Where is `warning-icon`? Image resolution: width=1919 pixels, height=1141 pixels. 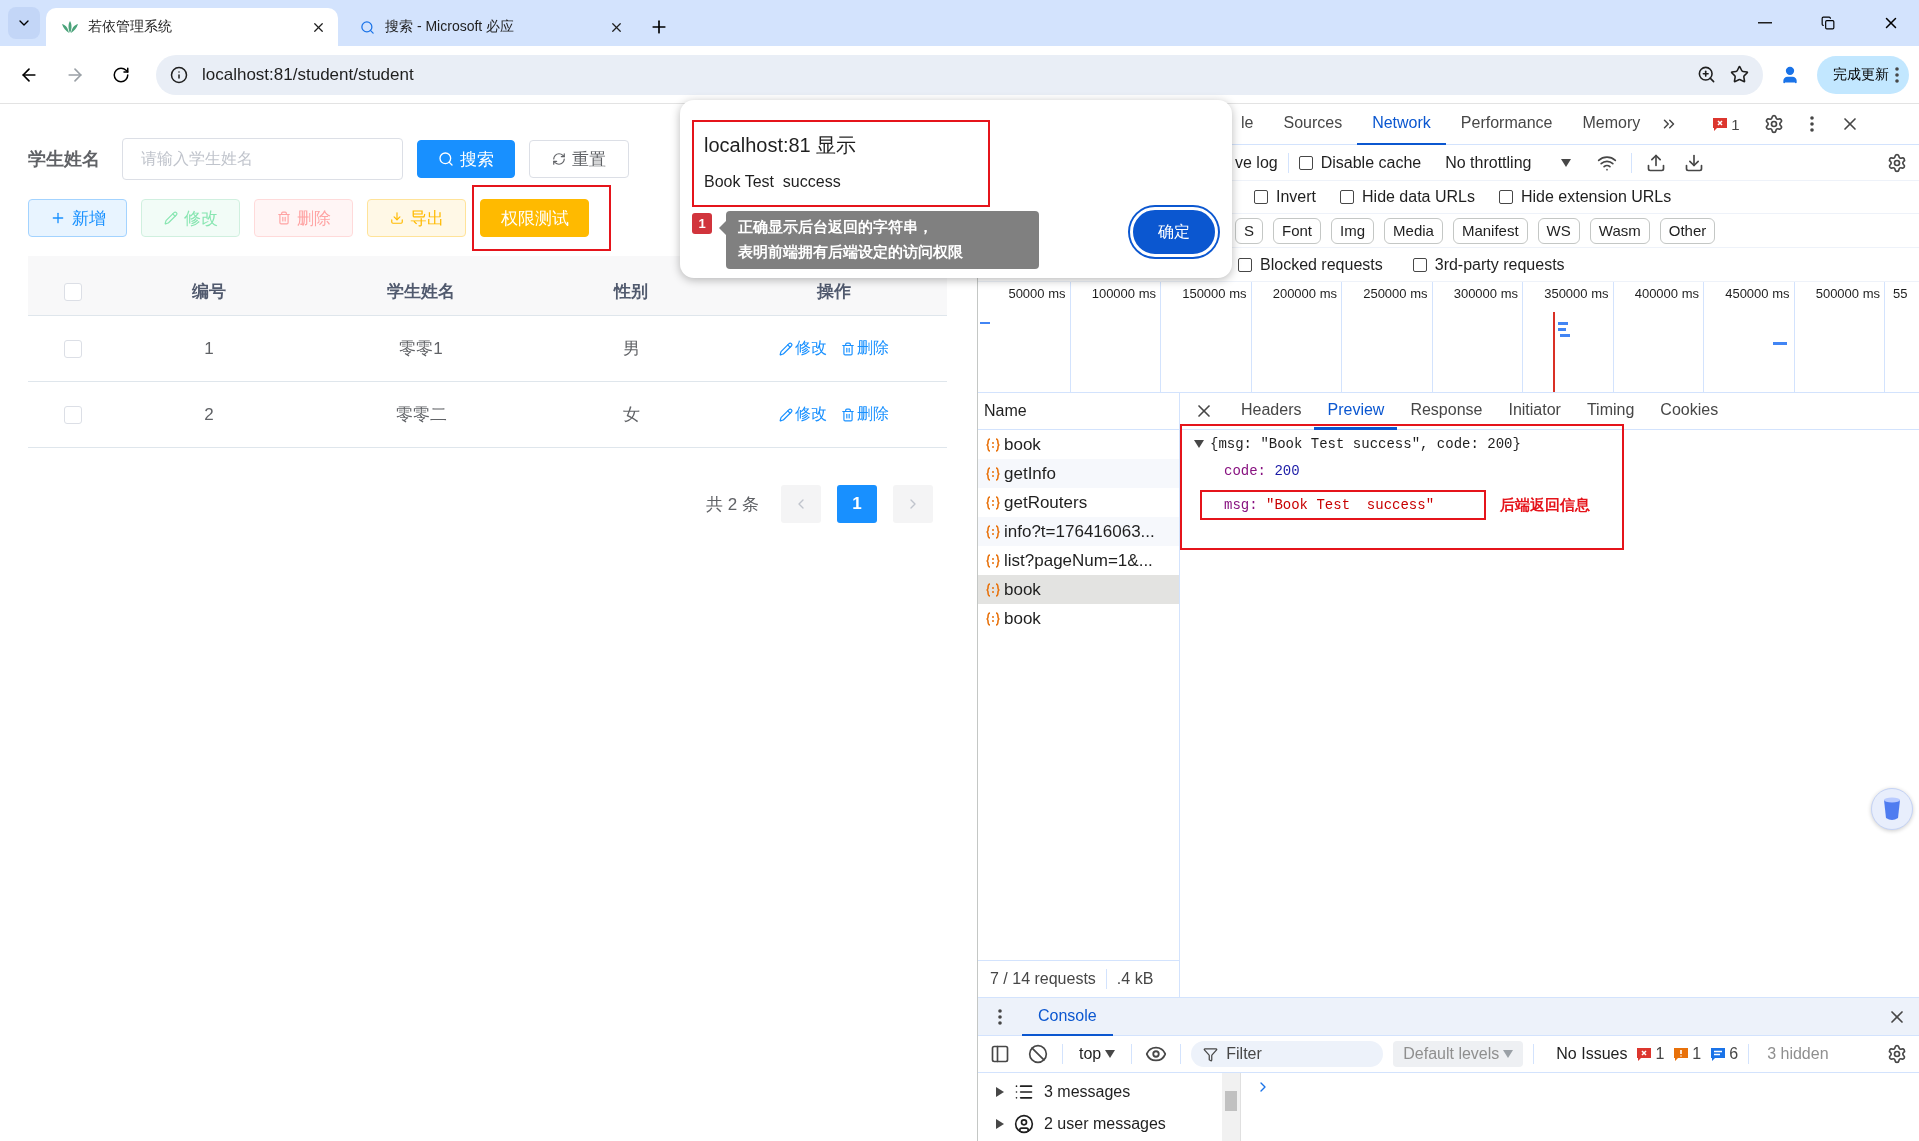
warning-icon is located at coordinates (1681, 1054).